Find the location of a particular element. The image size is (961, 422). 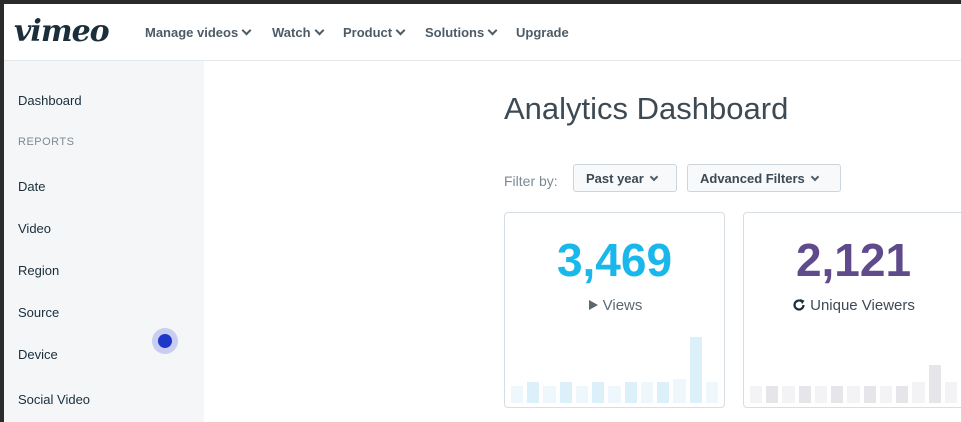

unique-viewers-label: Unique Viewers is located at coordinates (862, 305).